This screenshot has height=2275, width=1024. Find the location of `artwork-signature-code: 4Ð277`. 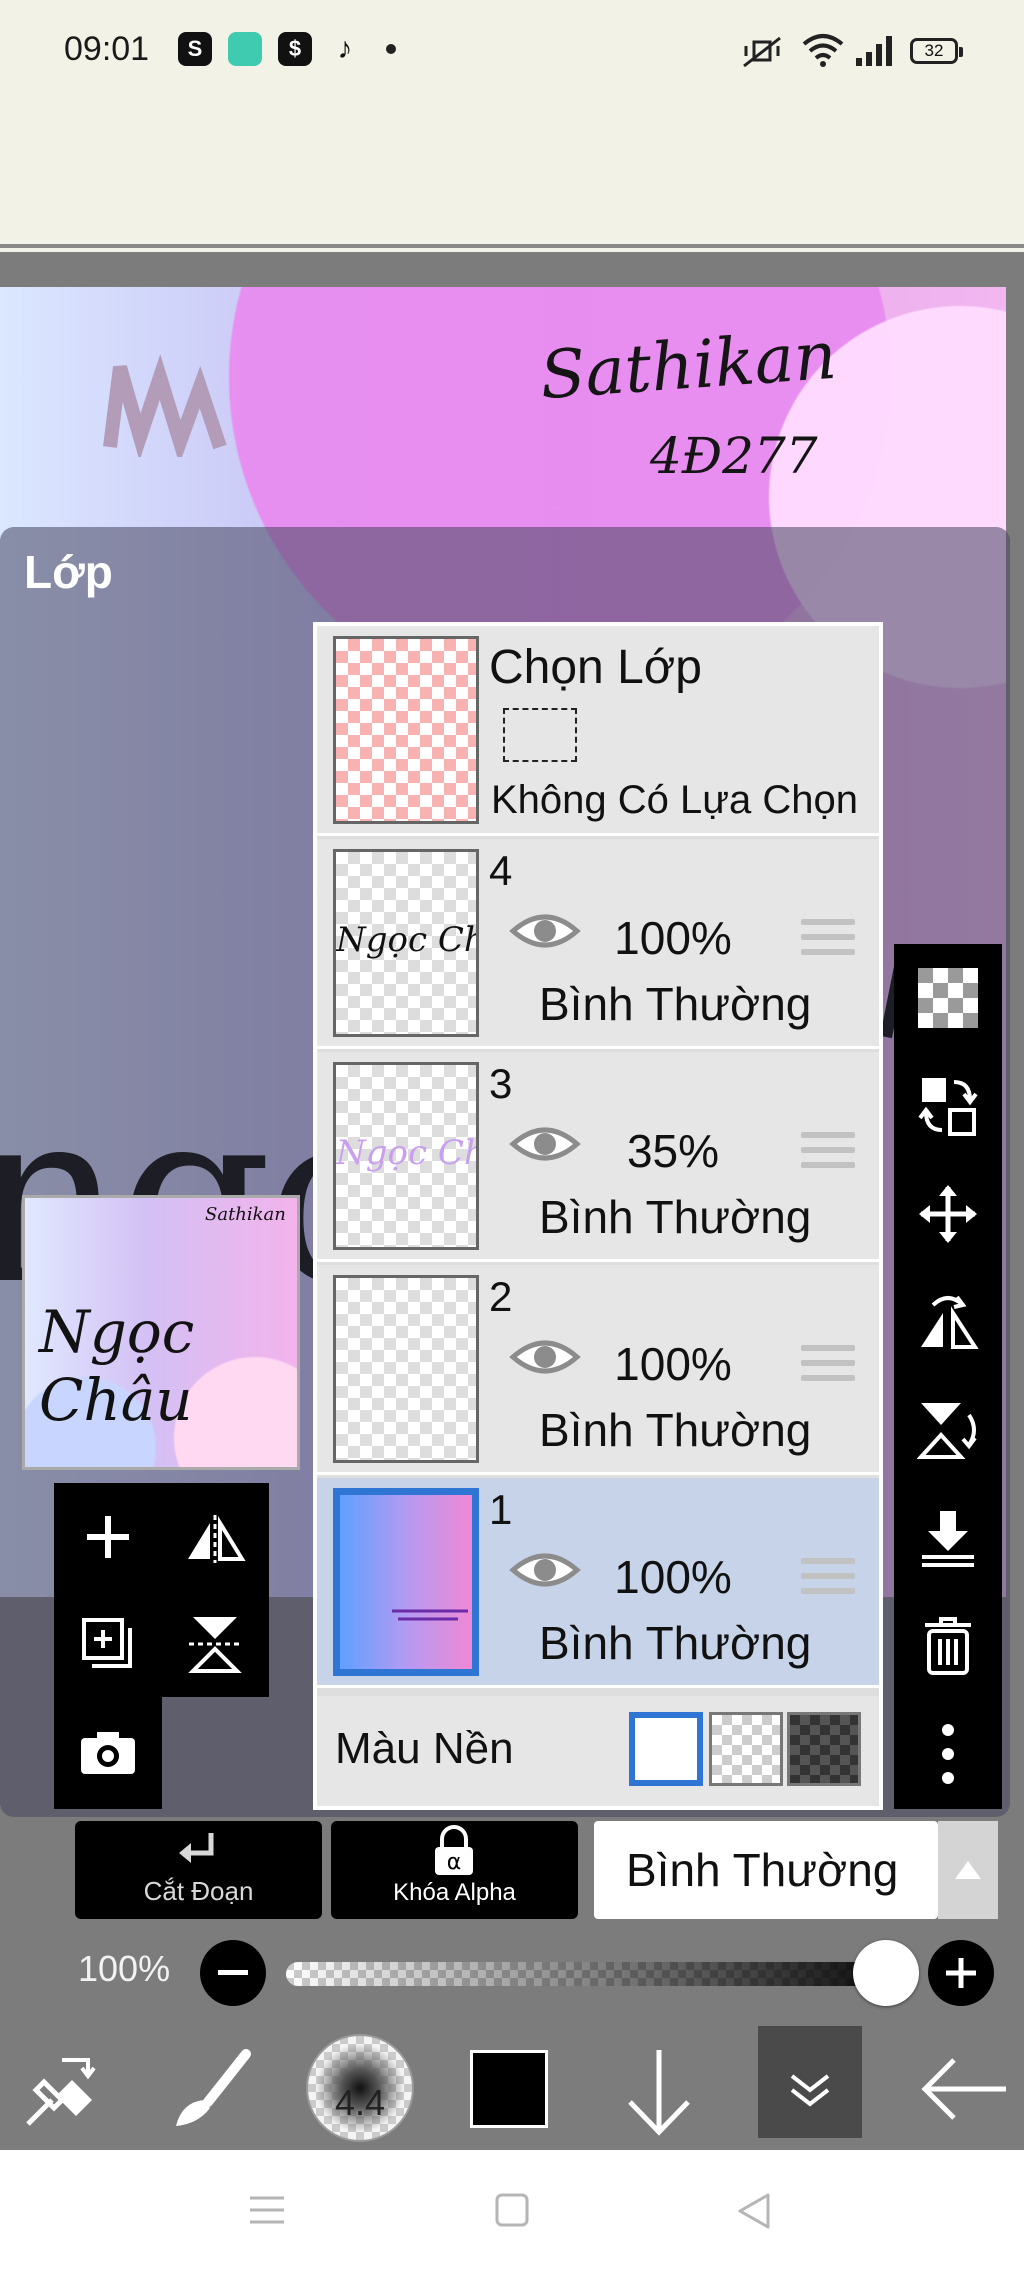

artwork-signature-code: 4Ð277 is located at coordinates (734, 456).